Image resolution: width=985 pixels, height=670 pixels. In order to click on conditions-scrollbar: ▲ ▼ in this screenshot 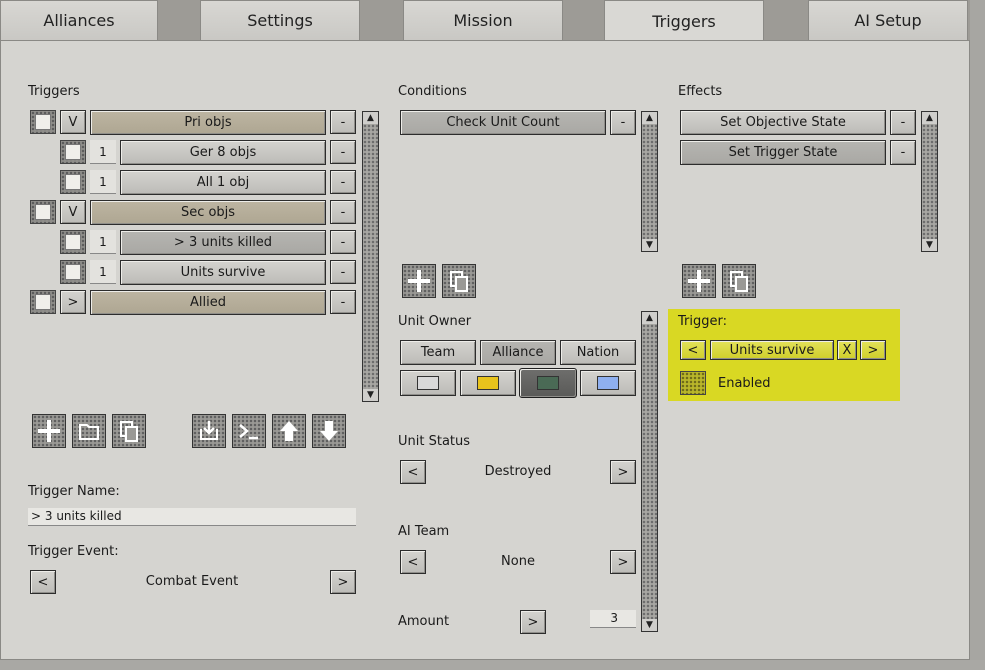, I will do `click(649, 181)`.